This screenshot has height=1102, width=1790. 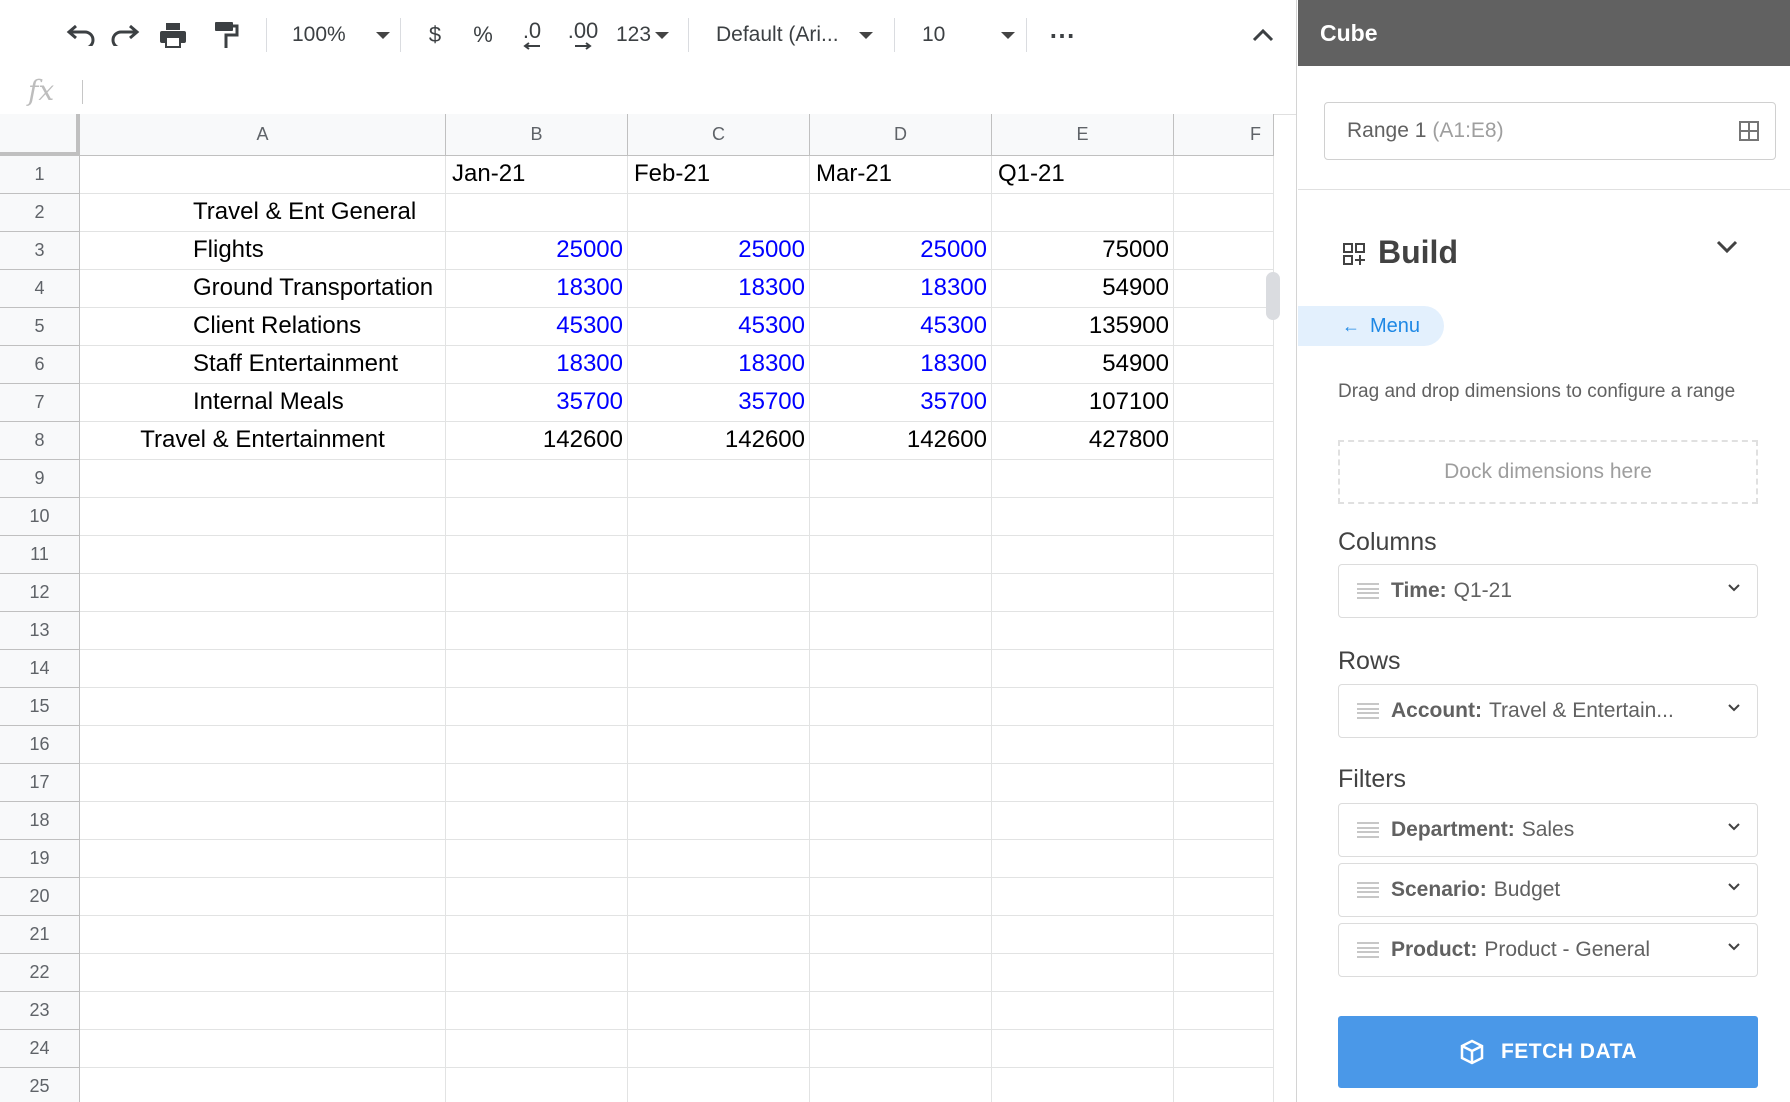 What do you see at coordinates (1548, 472) in the screenshot?
I see `dock-dimensions-zone: Dock dimensions here` at bounding box center [1548, 472].